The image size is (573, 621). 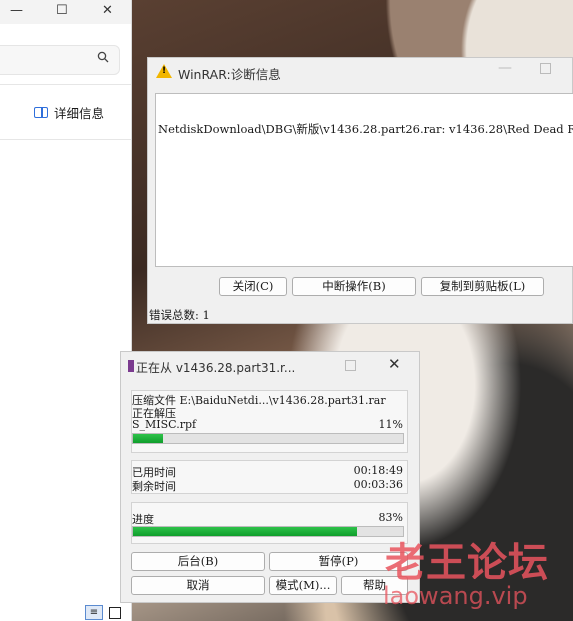 I want to click on details-view-icon: ≡, so click(x=94, y=612).